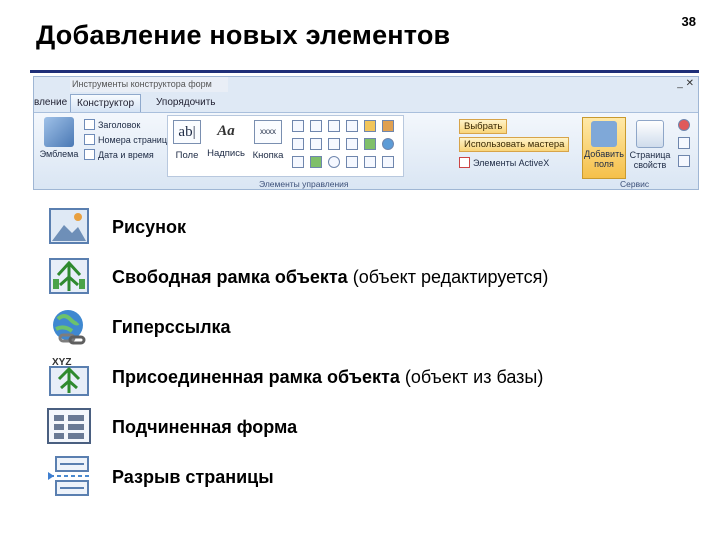  I want to click on header-title-label: Заголовок, so click(119, 124).